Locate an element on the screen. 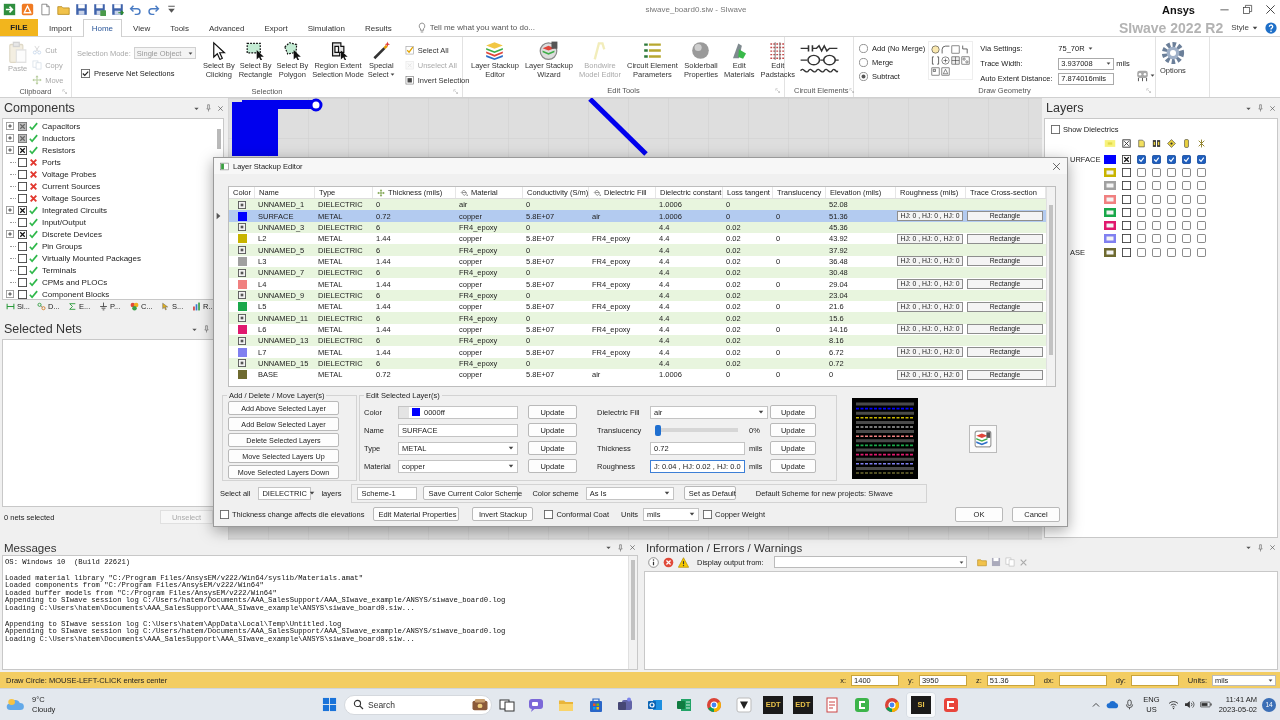  bracket-tool-icon is located at coordinates (936, 60).